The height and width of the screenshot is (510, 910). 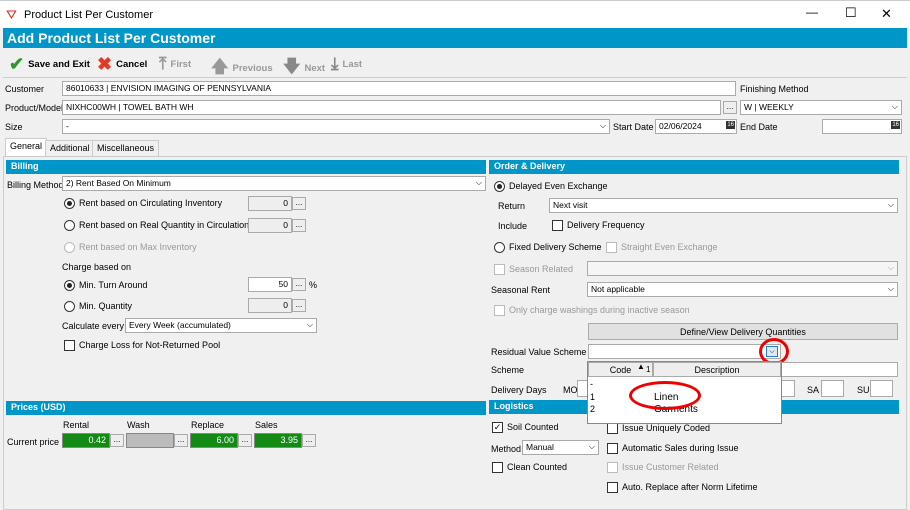 I want to click on residual-value-scheme-input: ⌵, so click(x=684, y=351).